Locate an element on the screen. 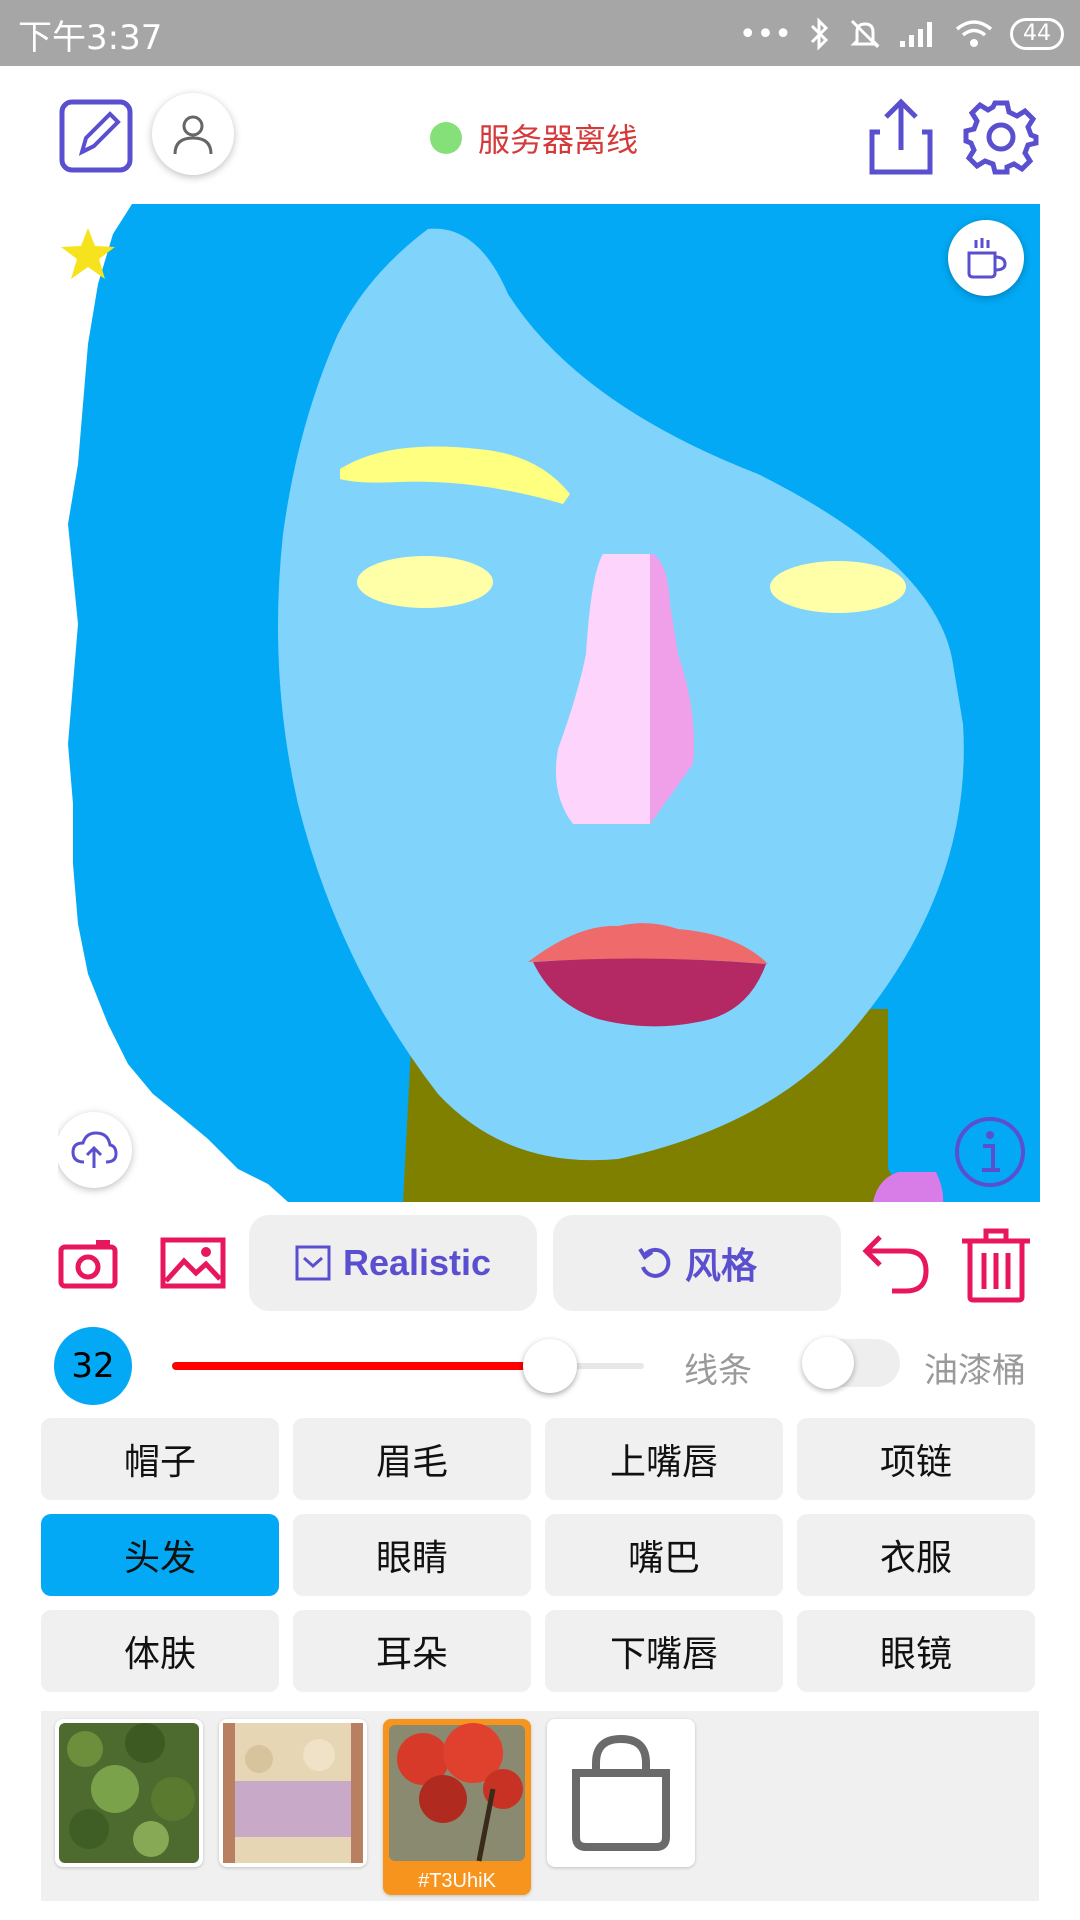  category-button: 帽子 is located at coordinates (160, 1459).